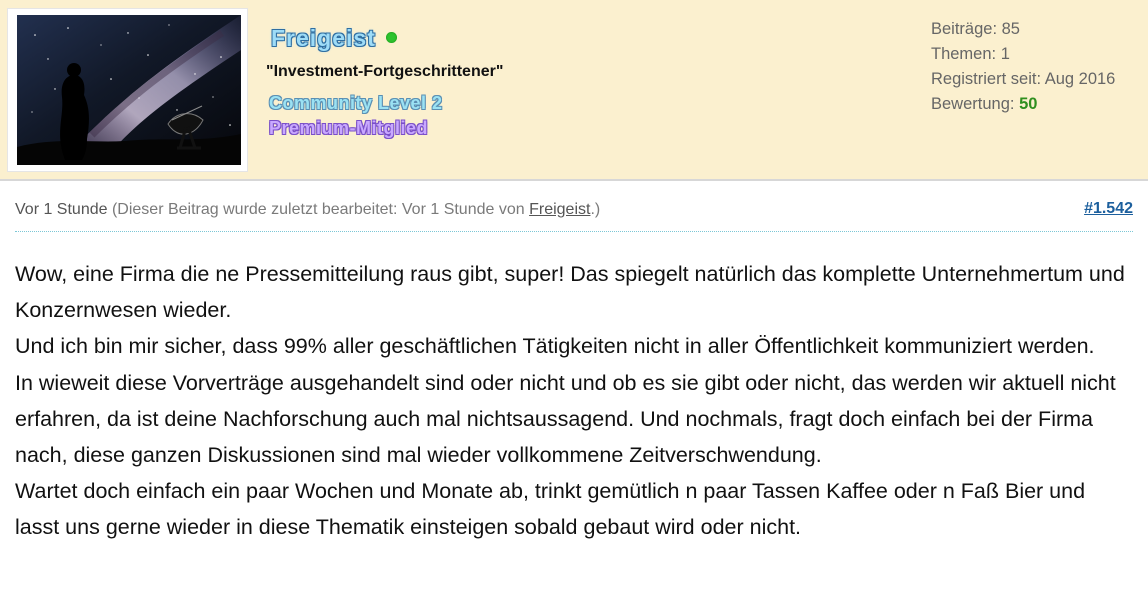 This screenshot has height=606, width=1148. What do you see at coordinates (1108, 209) in the screenshot?
I see `post-number-link: #1.542` at bounding box center [1108, 209].